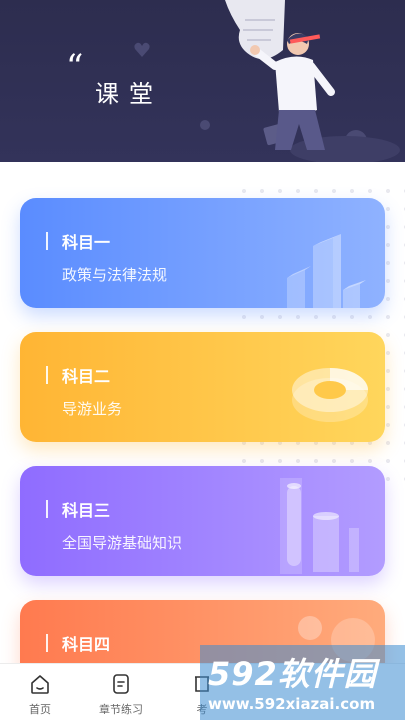 This screenshot has height=720, width=405. Describe the element at coordinates (129, 94) in the screenshot. I see `page-title: 课堂` at that location.